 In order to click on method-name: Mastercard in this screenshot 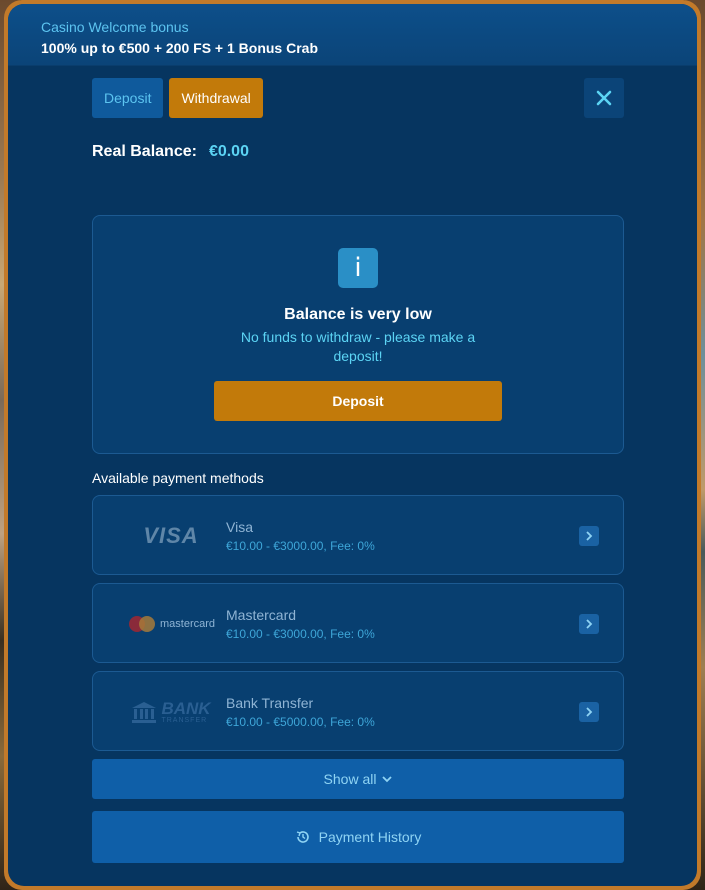, I will do `click(261, 615)`.